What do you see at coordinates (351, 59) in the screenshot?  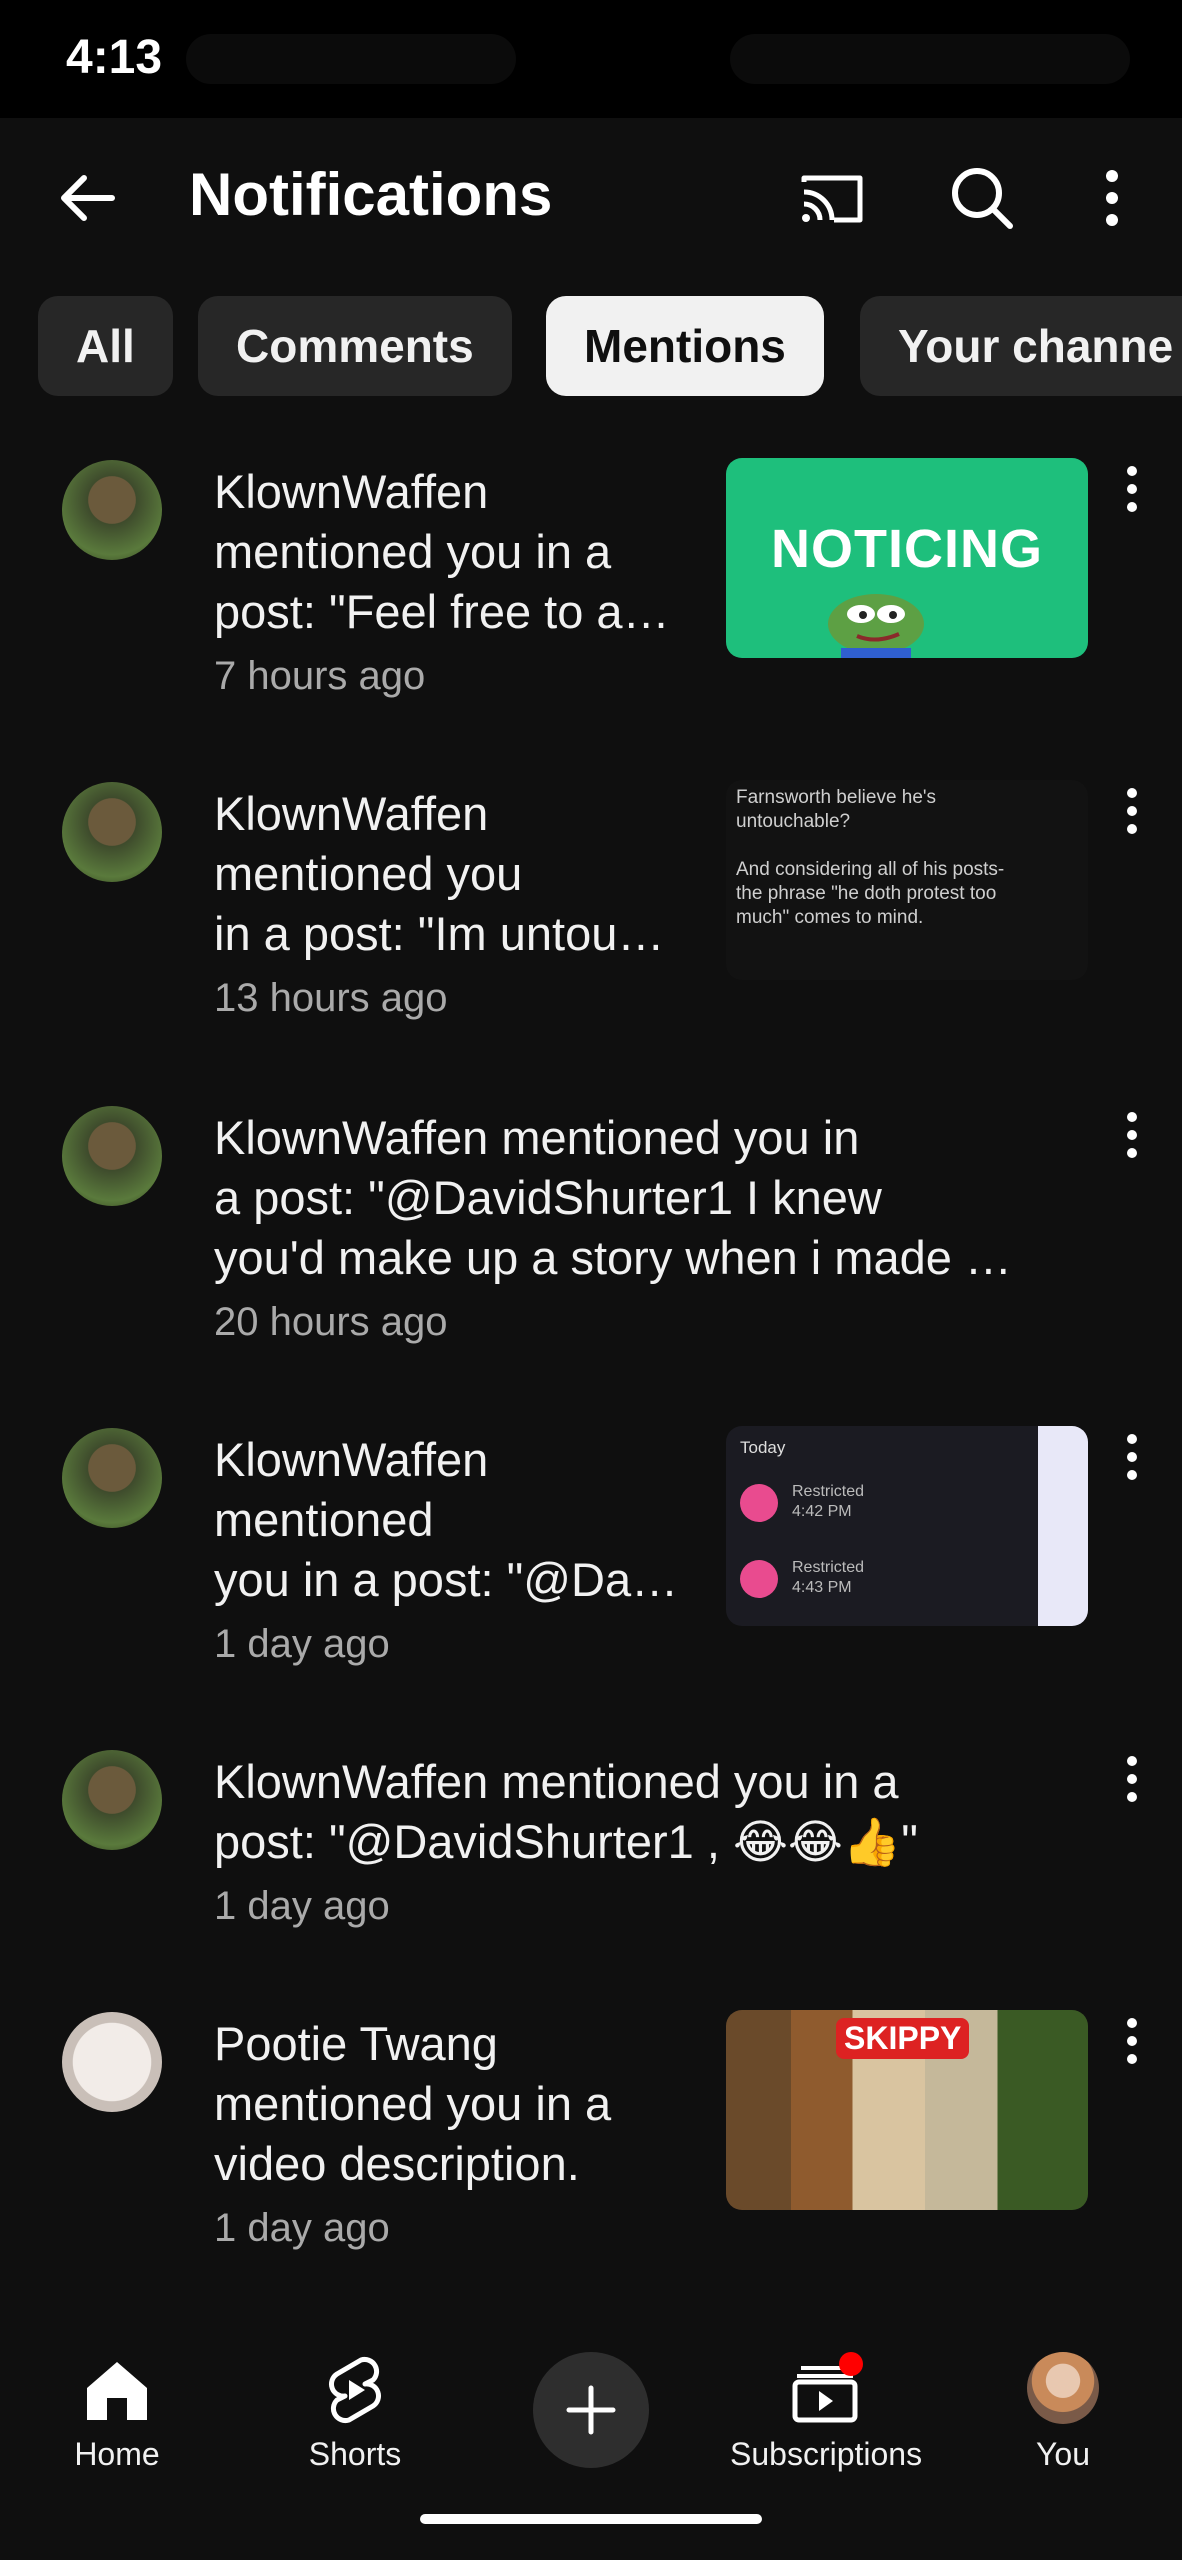 I see `status-icons-left` at bounding box center [351, 59].